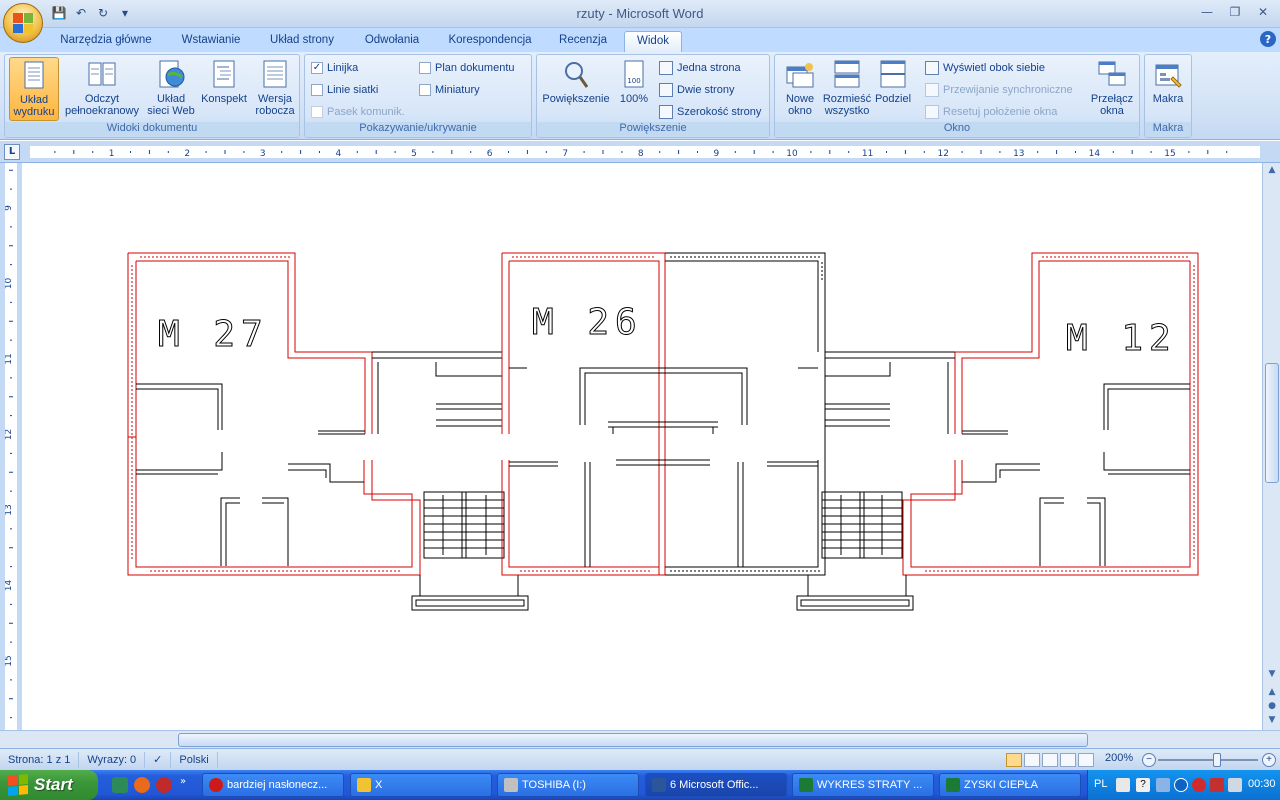 This screenshot has width=1280, height=800. What do you see at coordinates (633, 740) in the screenshot?
I see `horizontal-scroll-thumb` at bounding box center [633, 740].